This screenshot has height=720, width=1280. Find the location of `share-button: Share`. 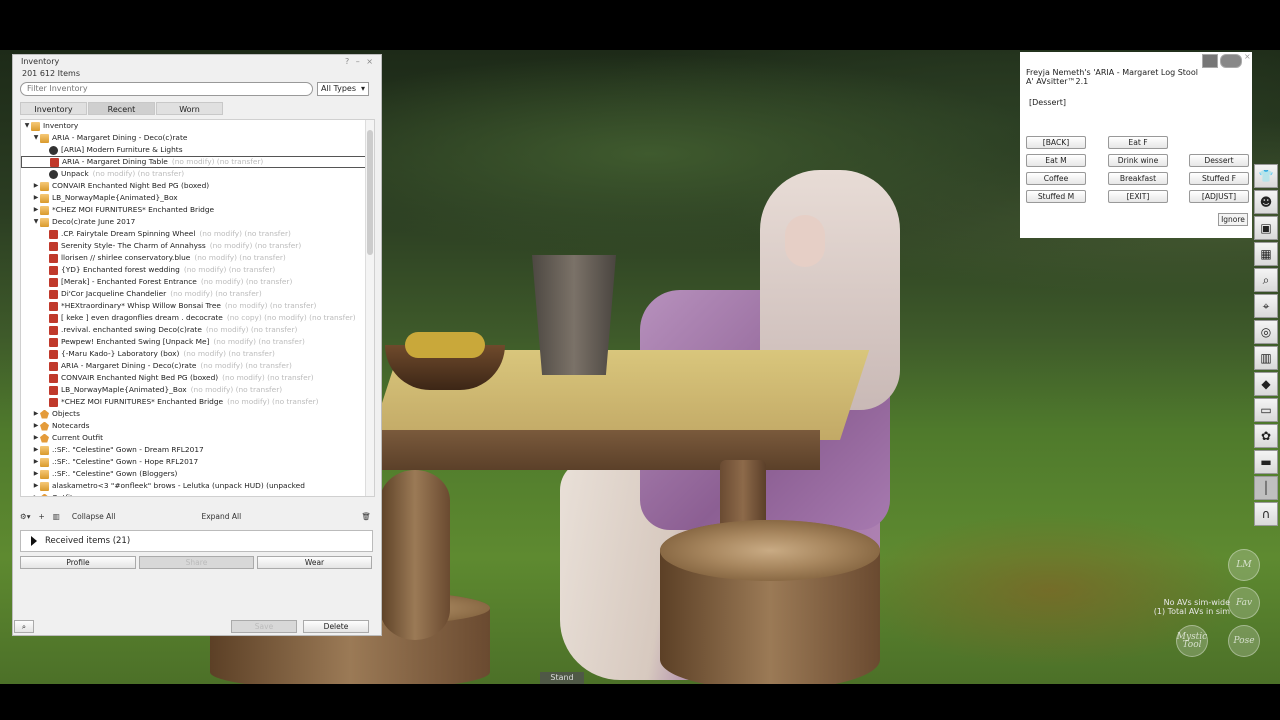

share-button: Share is located at coordinates (196, 562).